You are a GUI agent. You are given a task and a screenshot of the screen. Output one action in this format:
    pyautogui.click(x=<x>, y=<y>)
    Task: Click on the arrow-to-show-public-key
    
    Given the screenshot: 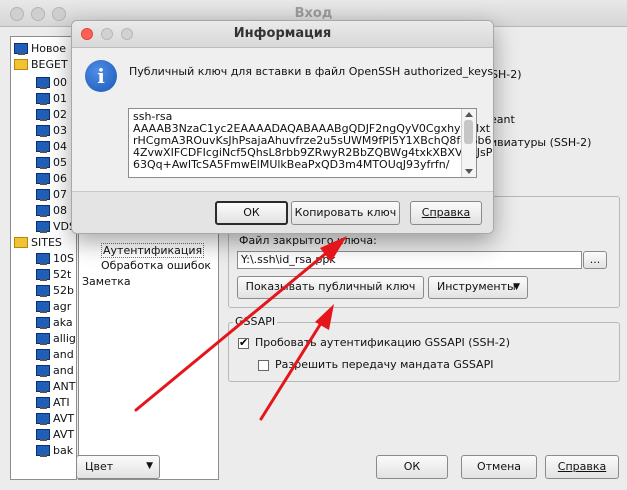 What is the action you would take?
    pyautogui.click(x=296, y=362)
    